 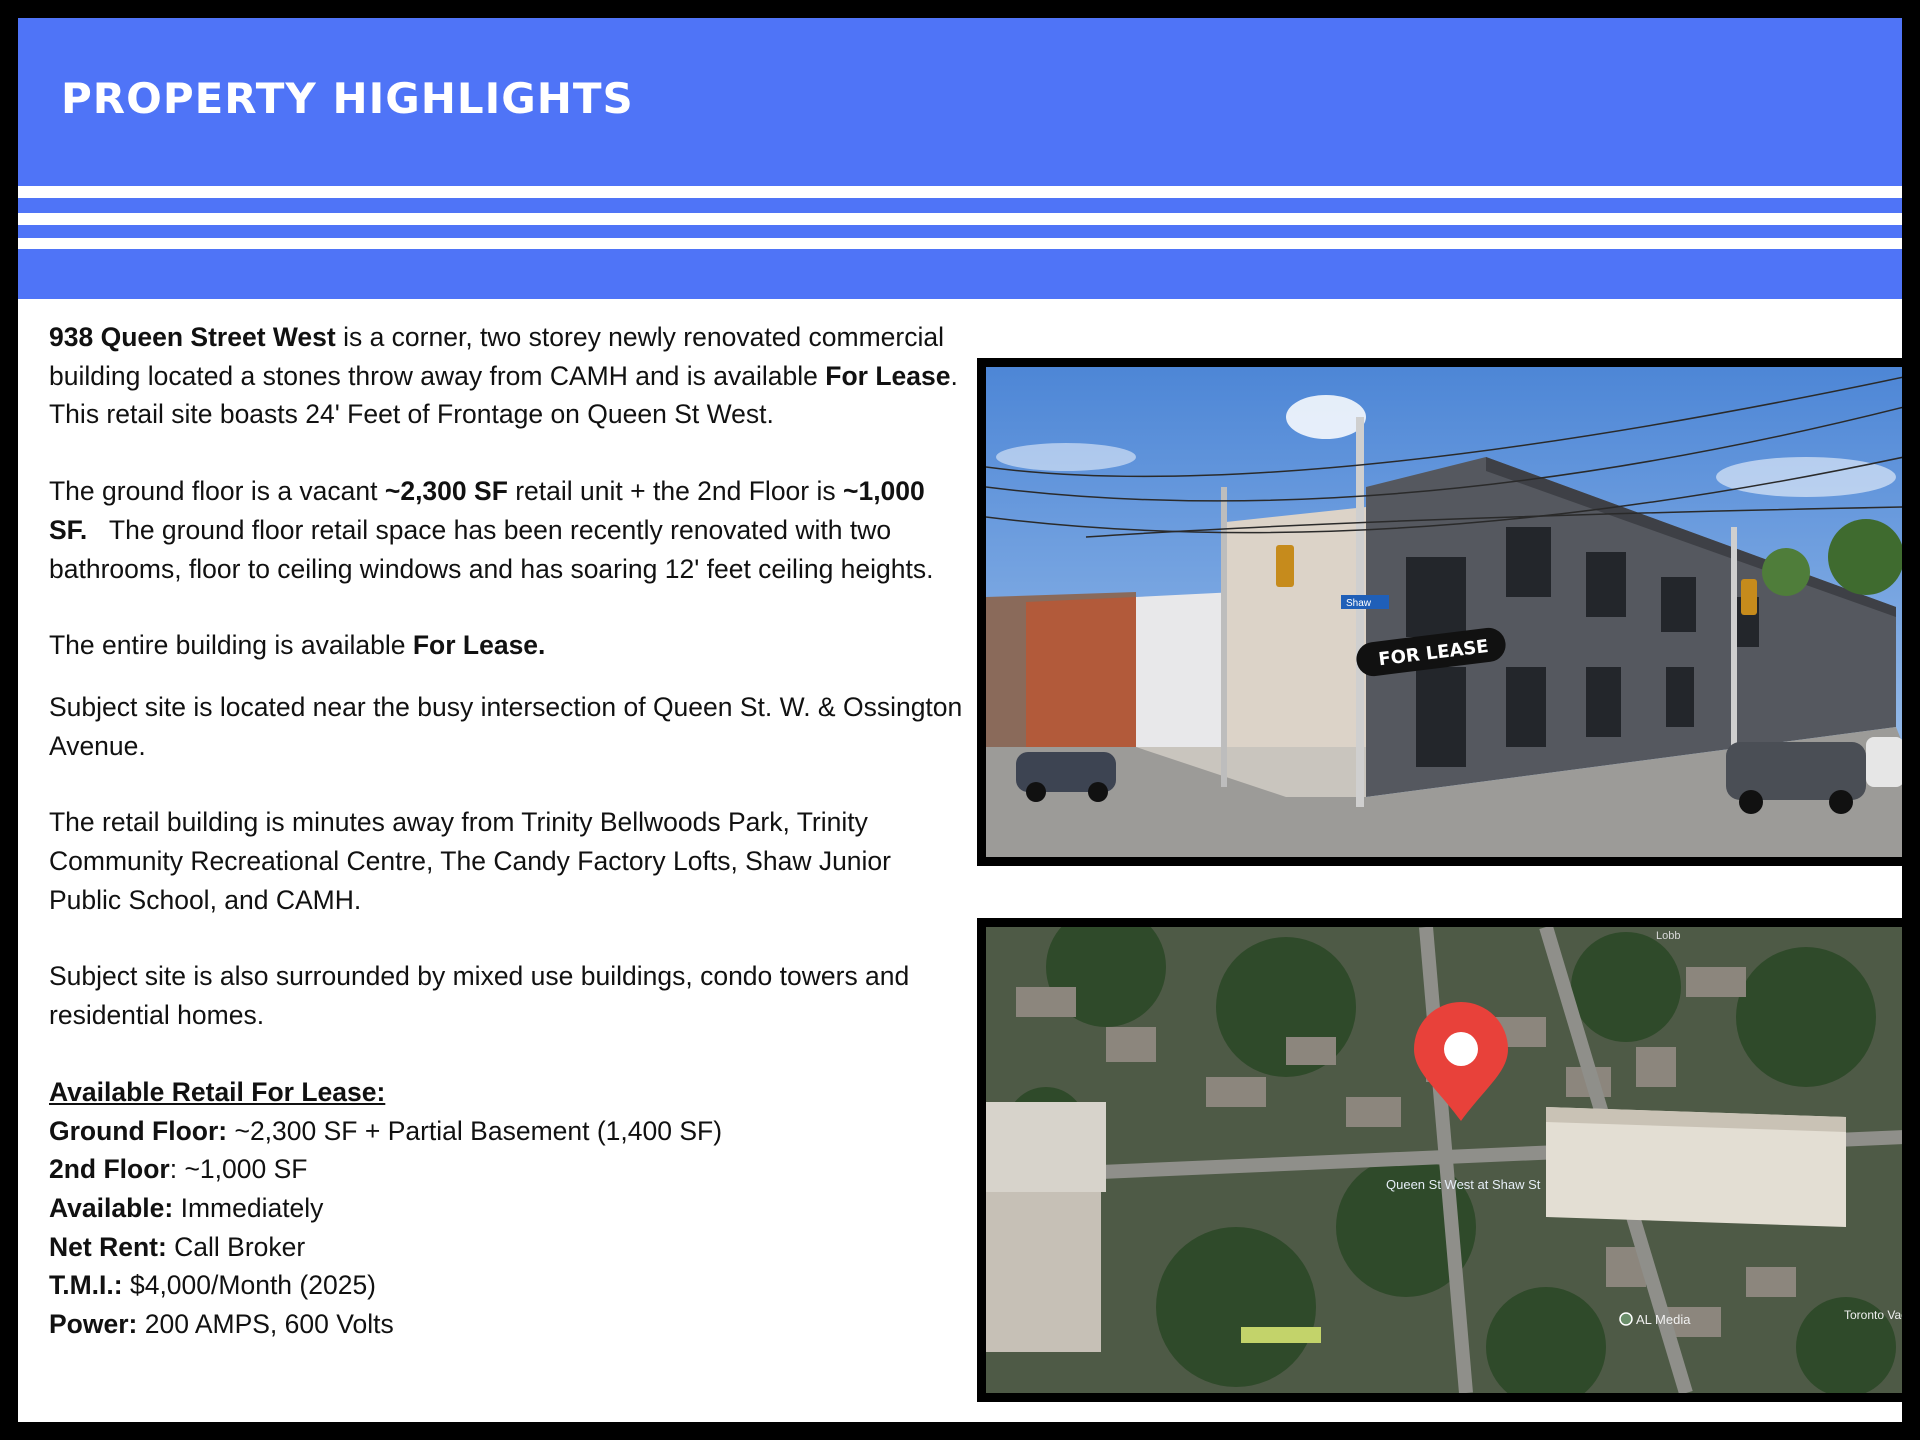 What do you see at coordinates (1884, 762) in the screenshot?
I see `car` at bounding box center [1884, 762].